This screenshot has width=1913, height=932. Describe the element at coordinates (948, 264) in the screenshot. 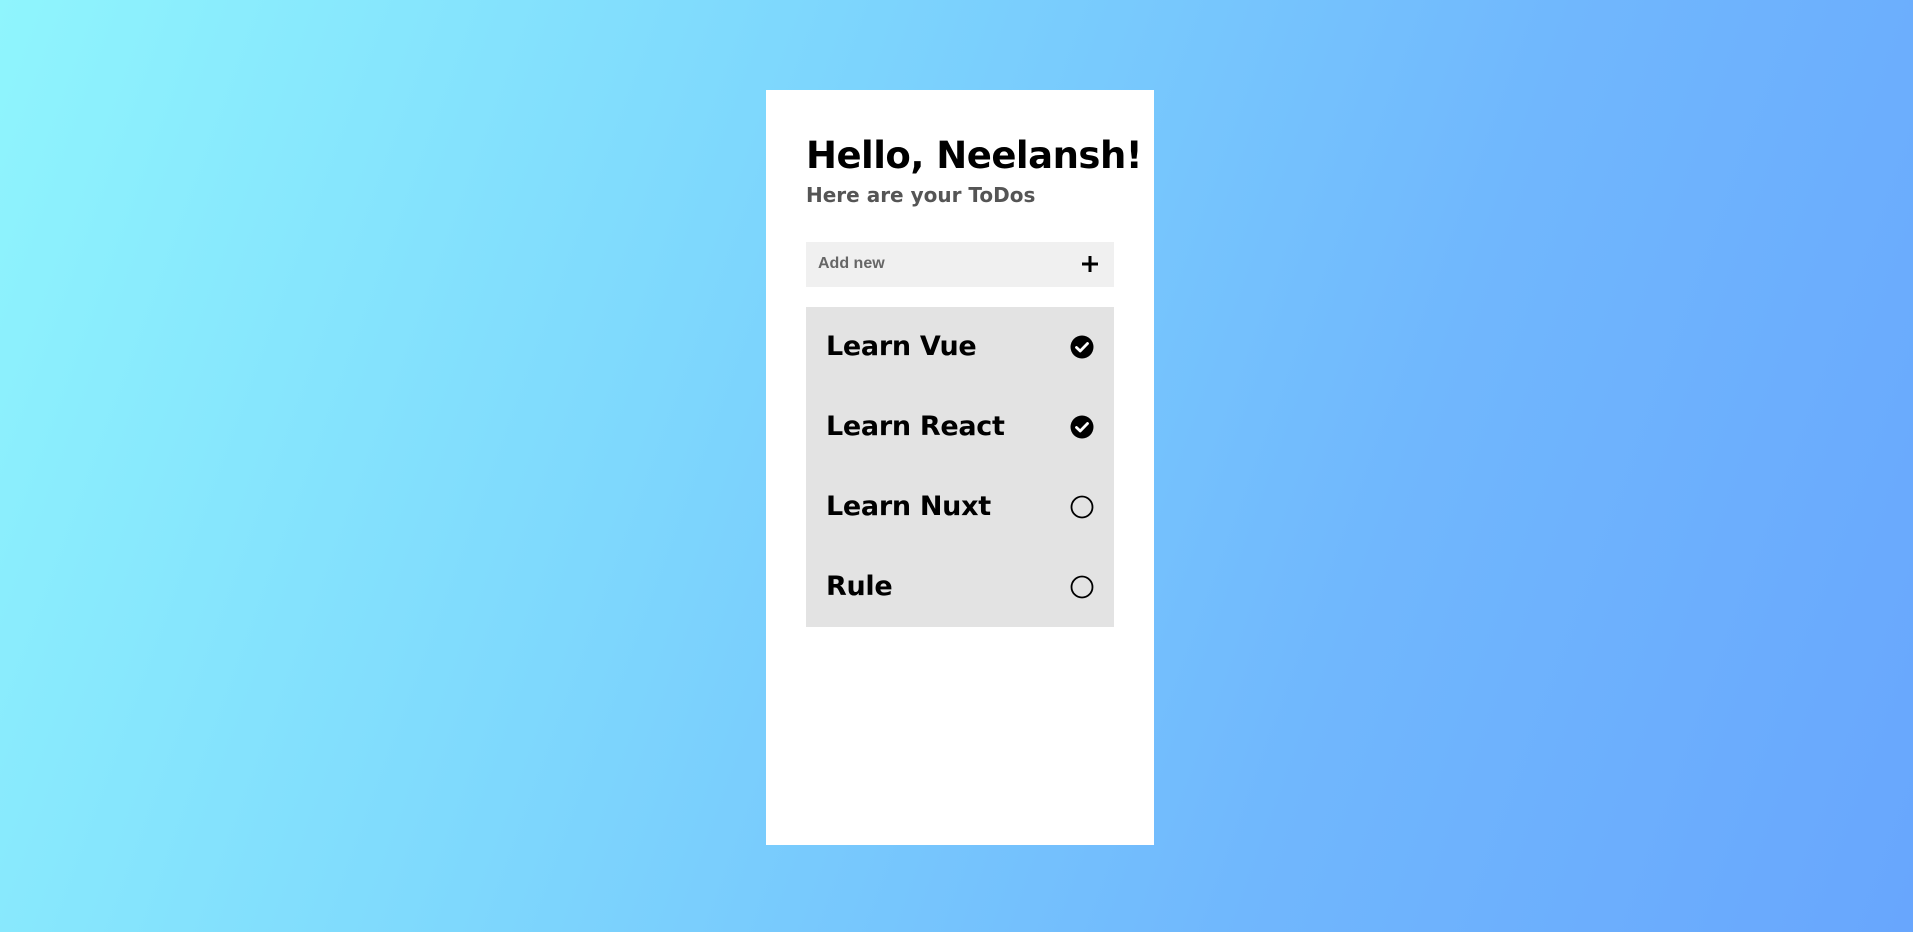

I see `add-new-input` at that location.